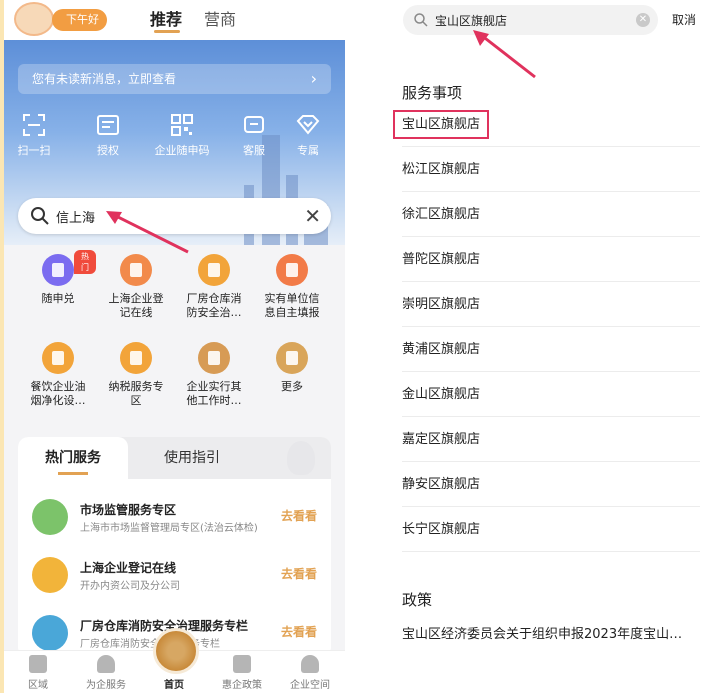  I want to click on book-icon, so click(242, 664).